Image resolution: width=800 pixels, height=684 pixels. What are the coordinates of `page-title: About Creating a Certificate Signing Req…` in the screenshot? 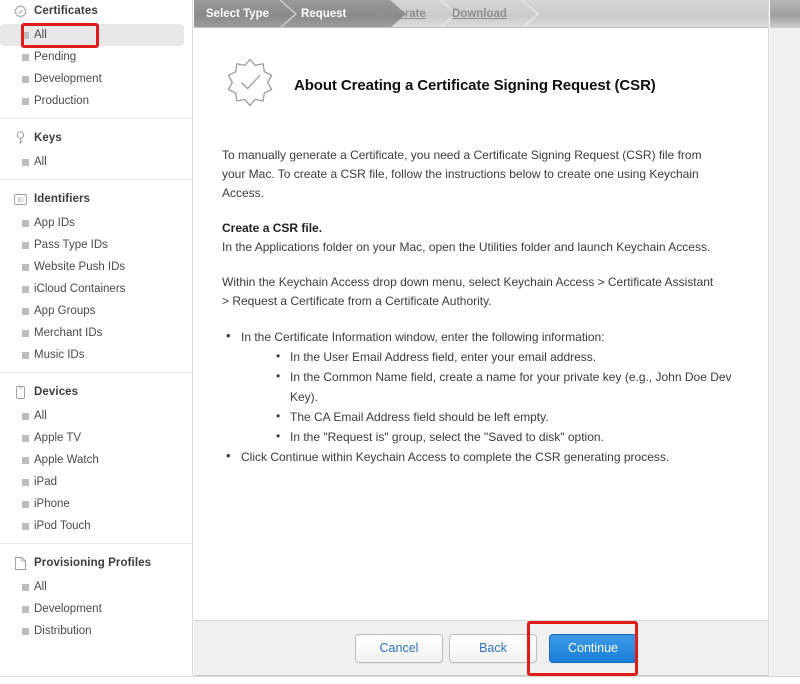 It's located at (475, 85).